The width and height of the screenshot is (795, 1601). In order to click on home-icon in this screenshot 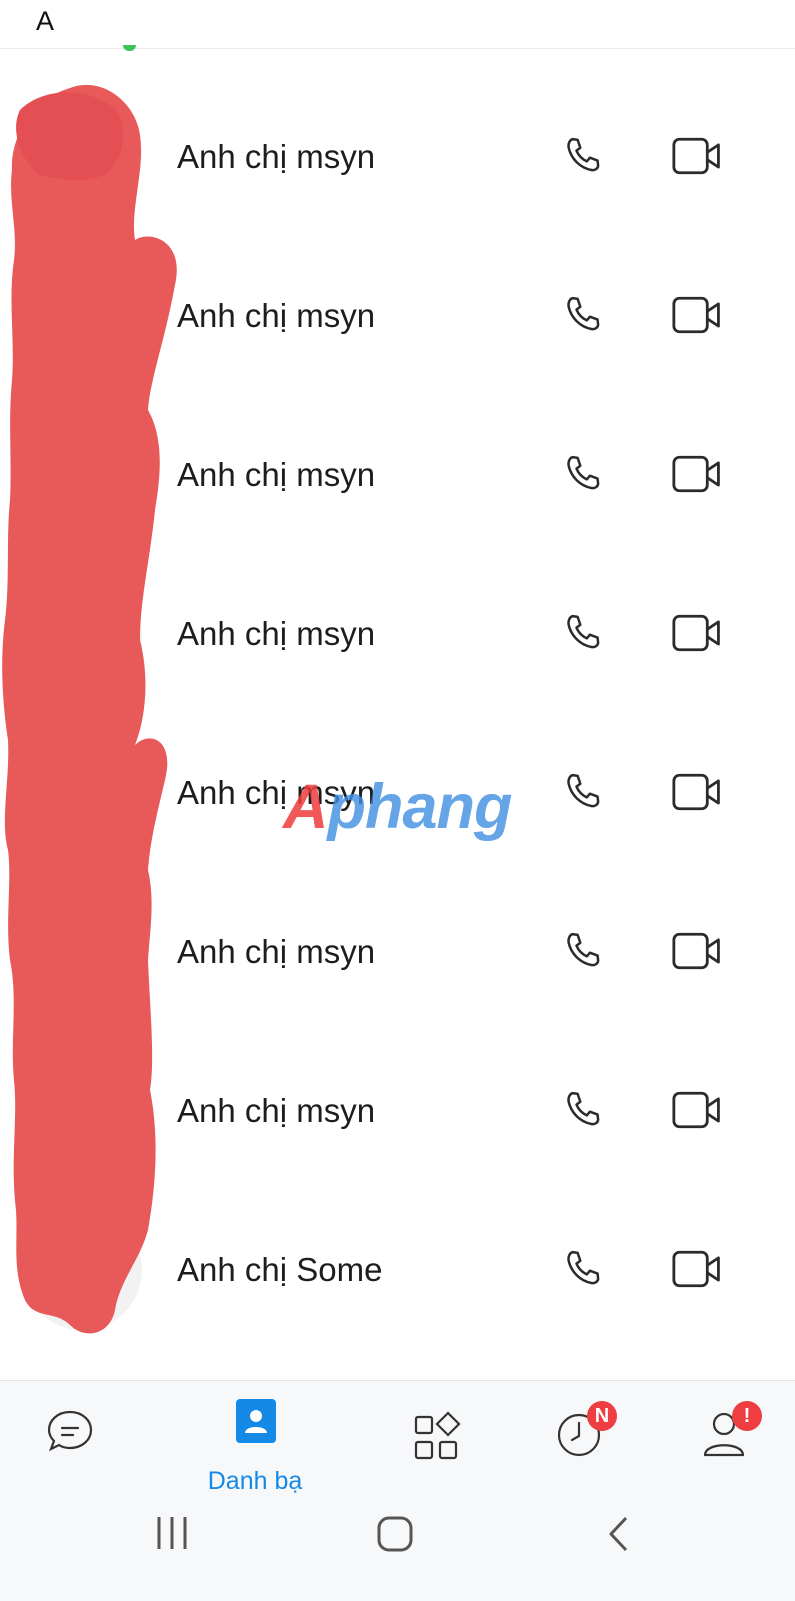, I will do `click(395, 1534)`.